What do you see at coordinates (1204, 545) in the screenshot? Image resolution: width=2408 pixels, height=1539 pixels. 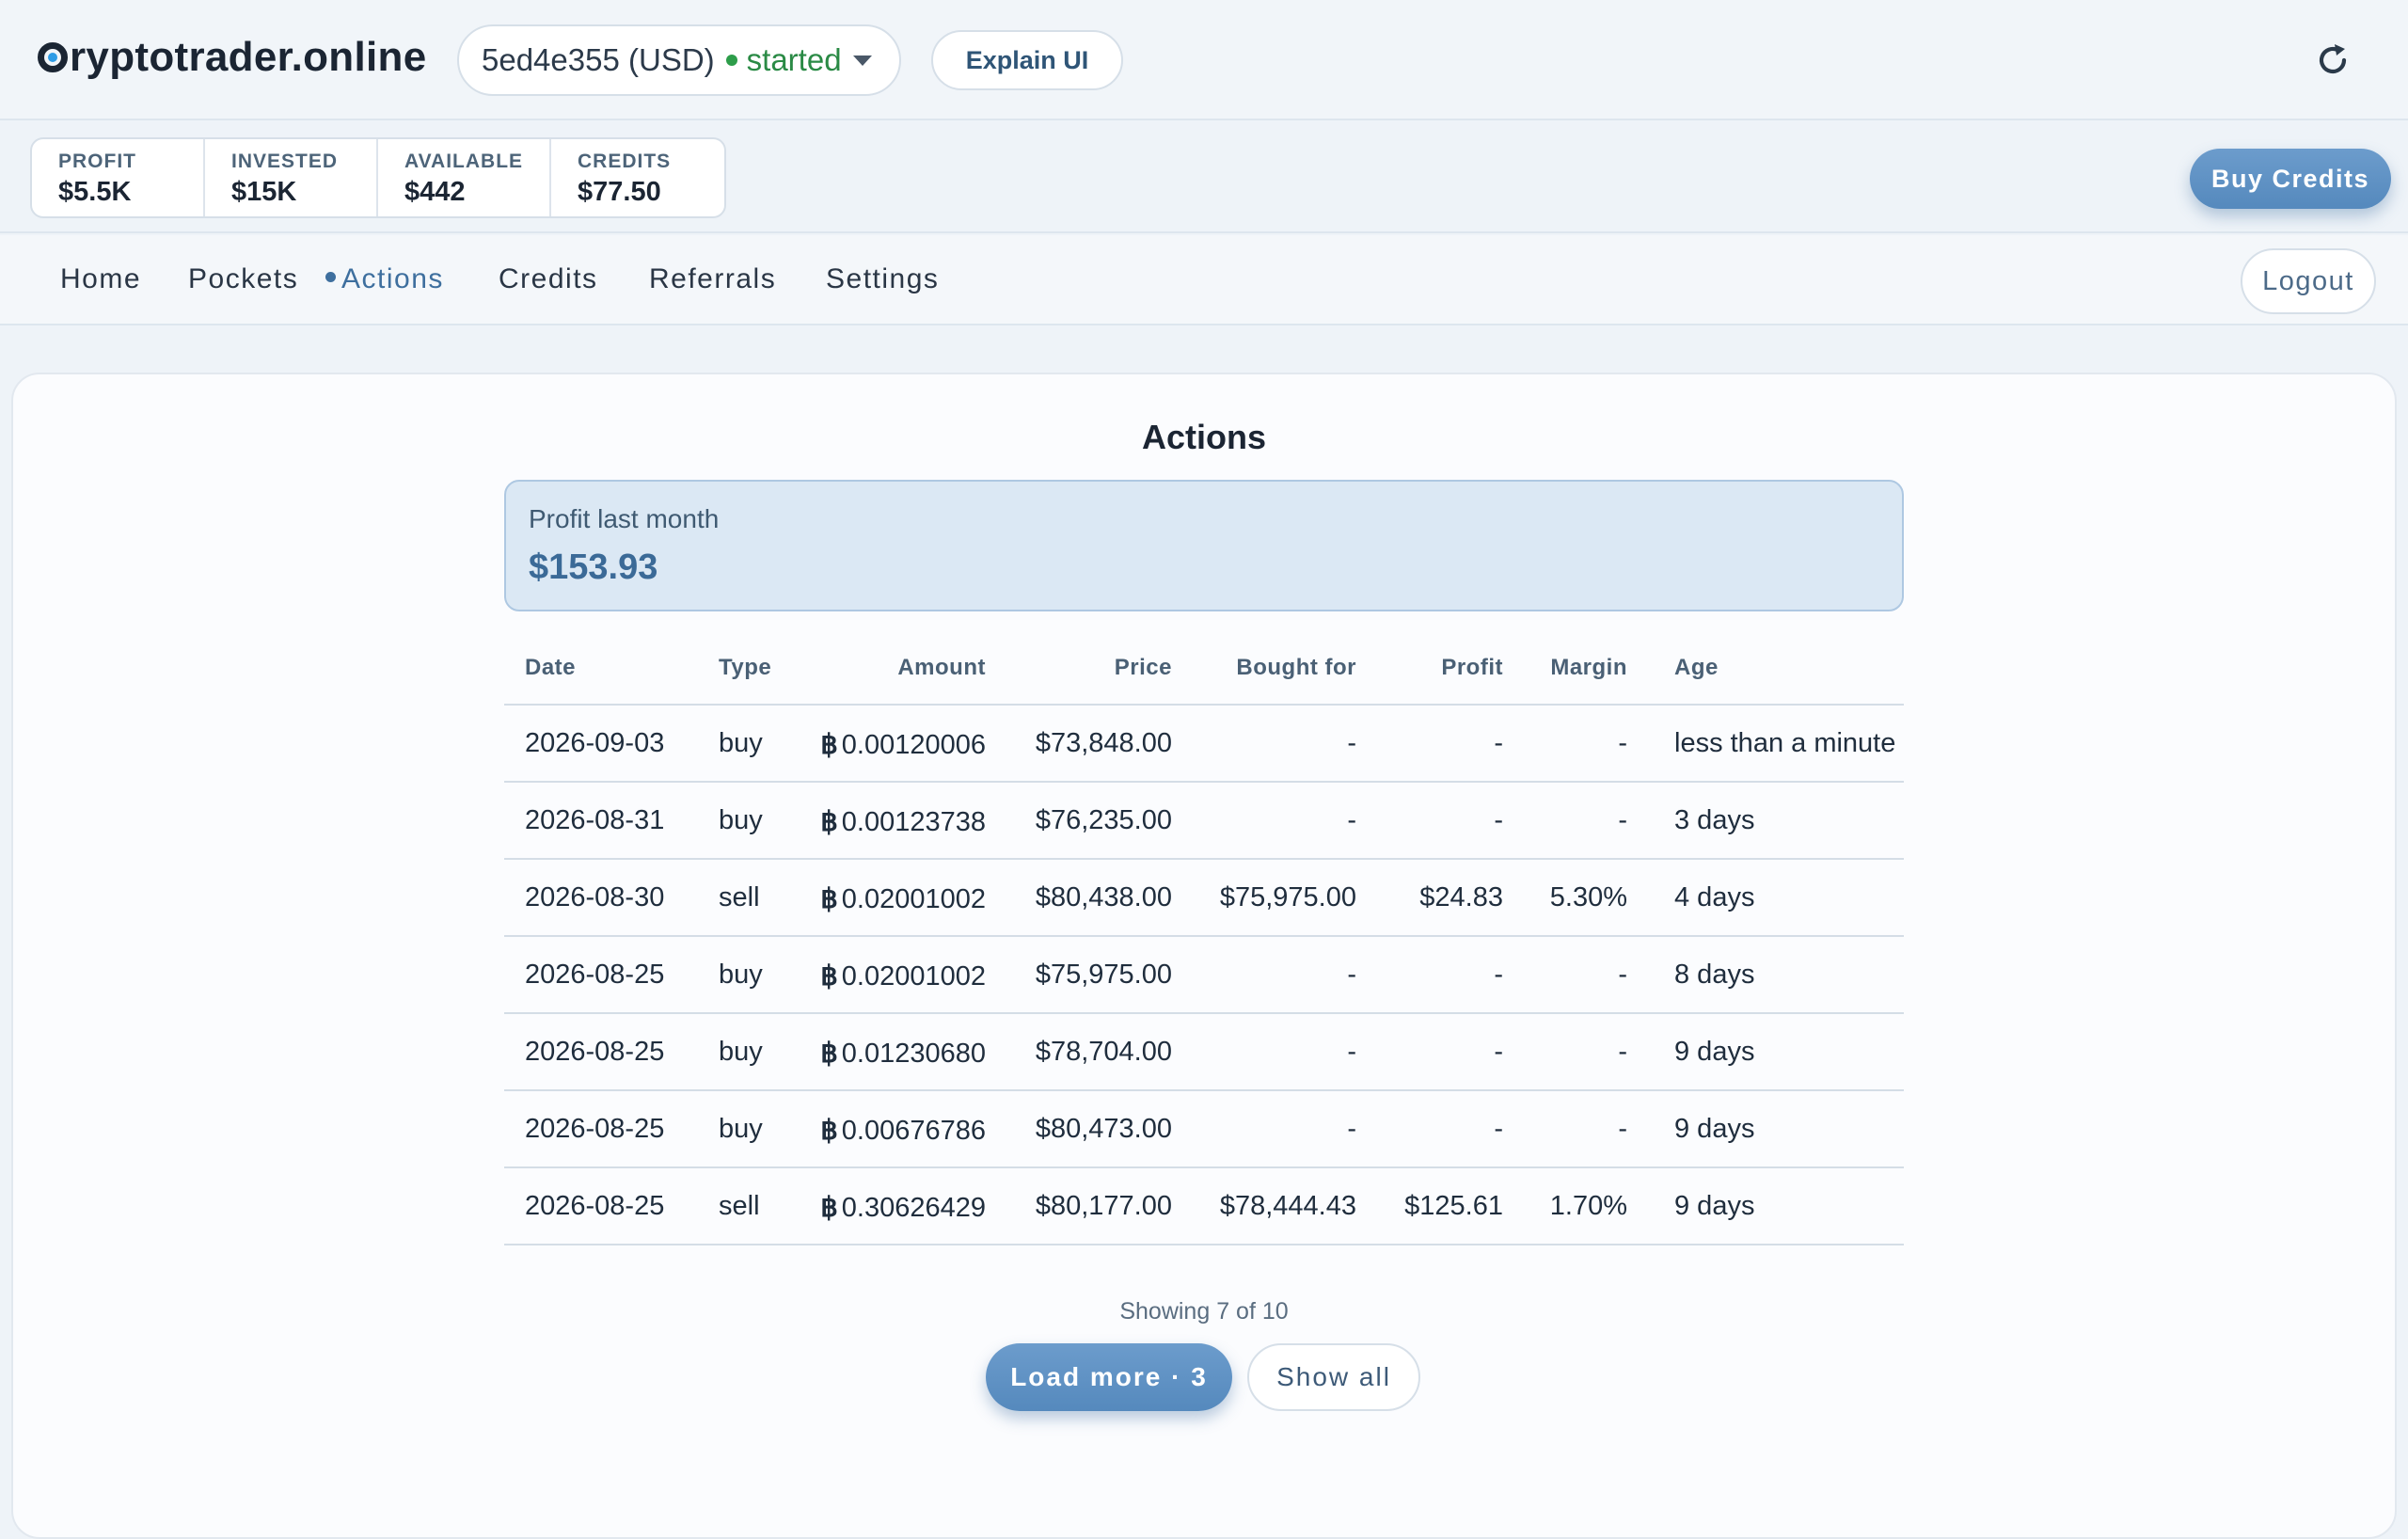 I see `profit-summary-box: Profit last month $153.93` at bounding box center [1204, 545].